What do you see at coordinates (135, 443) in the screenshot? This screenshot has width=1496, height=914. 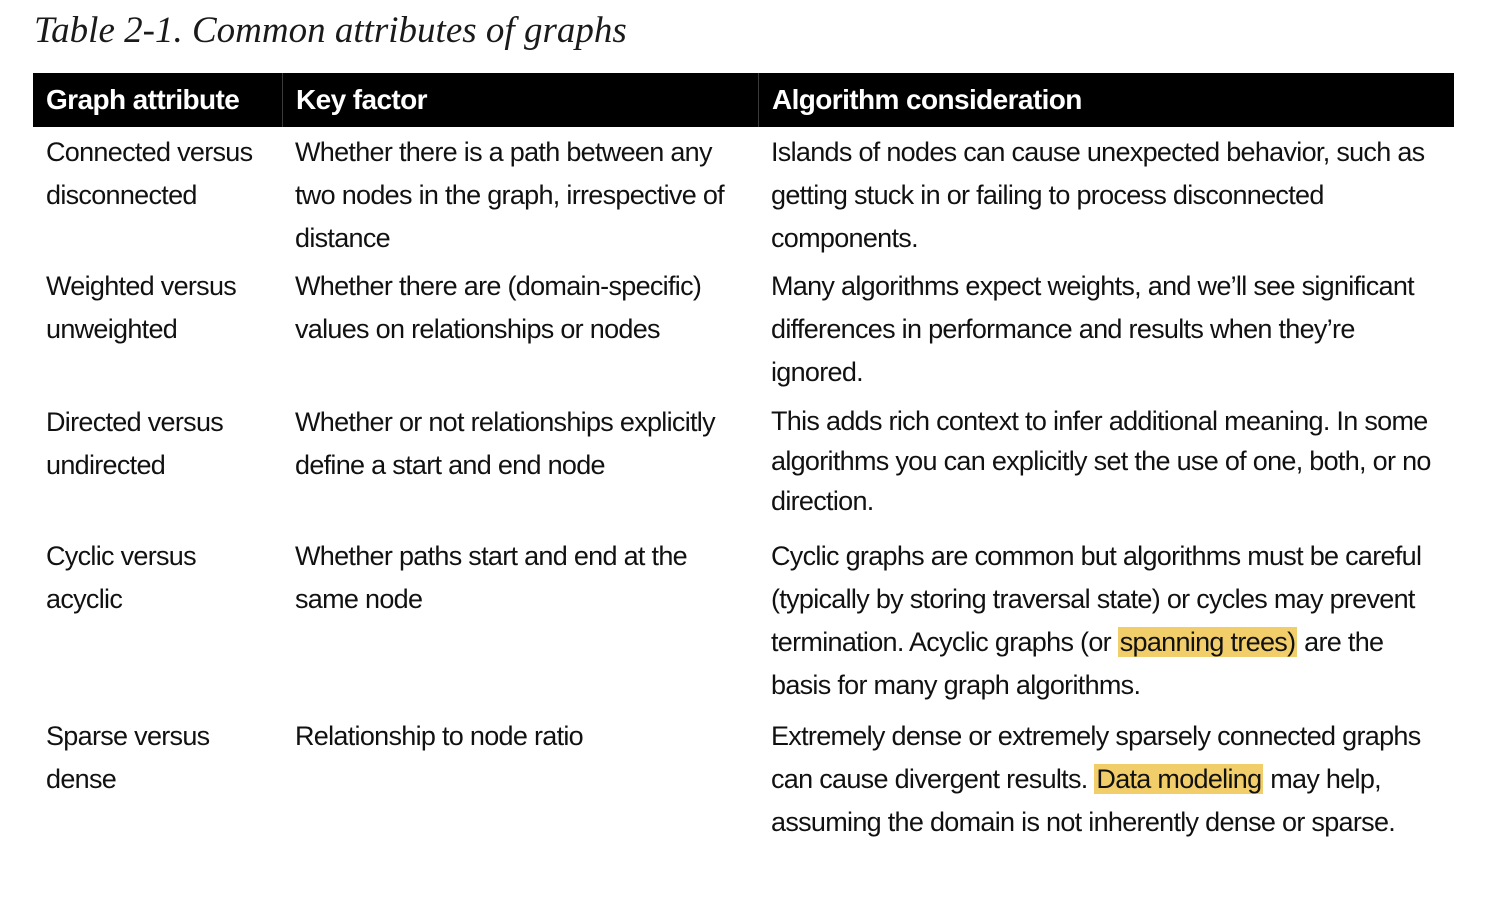 I see `cell-attribute: Directed versus undirected` at bounding box center [135, 443].